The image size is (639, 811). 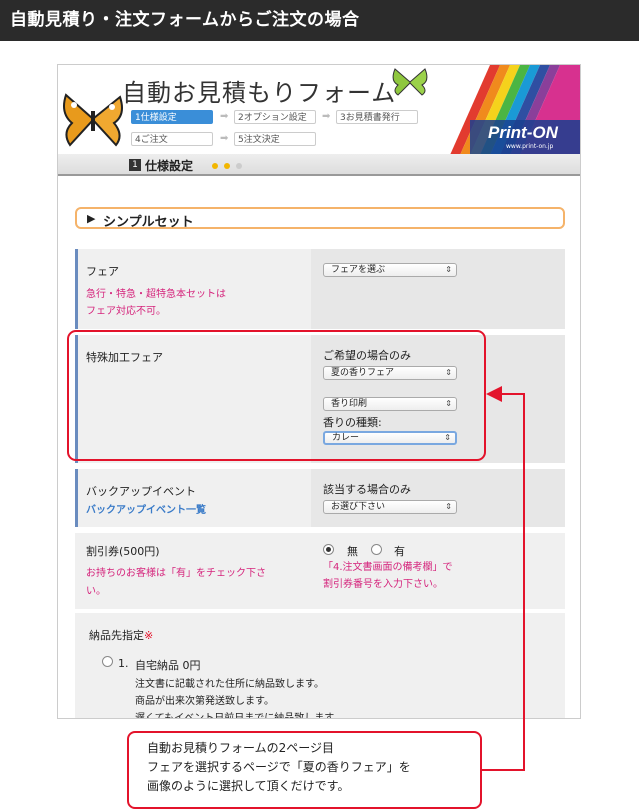 I want to click on fair-row: フェアを選ぶ ⇕ フェア 急行・特急・超特急本セットは フェア対応不可。, so click(x=320, y=289).